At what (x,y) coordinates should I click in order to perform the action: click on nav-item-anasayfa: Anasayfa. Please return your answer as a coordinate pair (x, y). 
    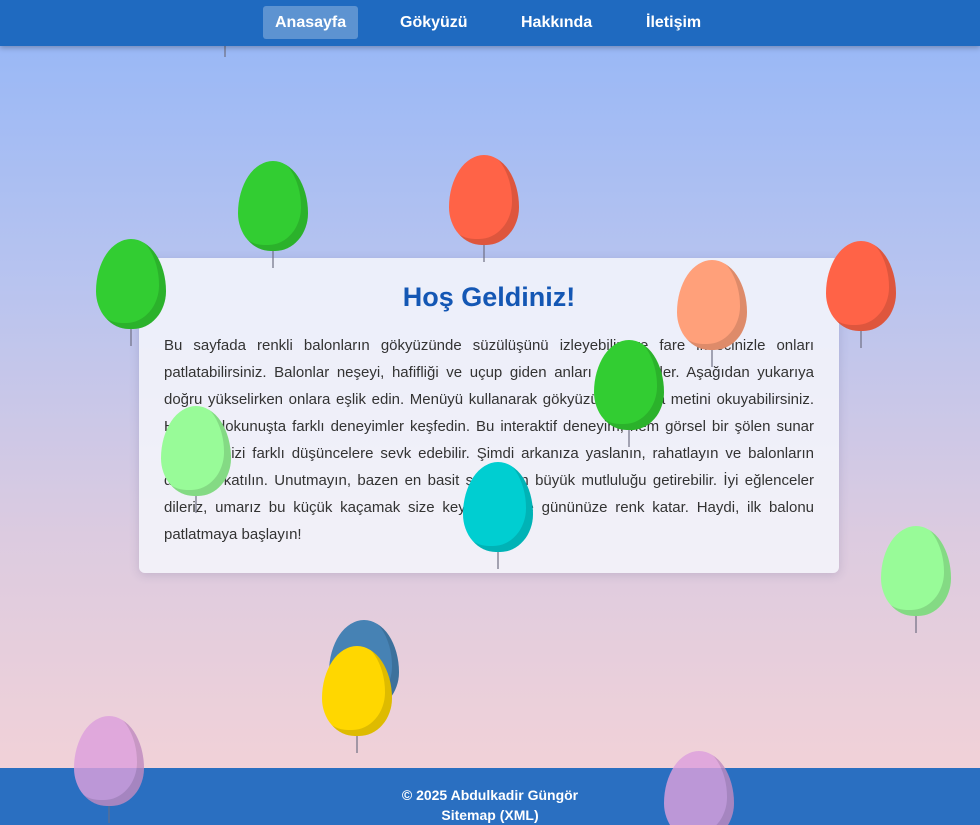
    Looking at the image, I should click on (311, 22).